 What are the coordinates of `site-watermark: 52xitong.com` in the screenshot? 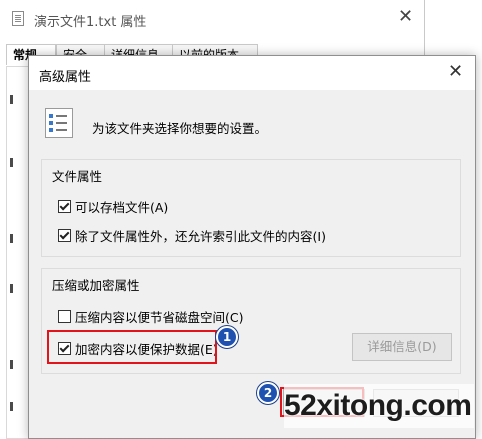 It's located at (379, 406).